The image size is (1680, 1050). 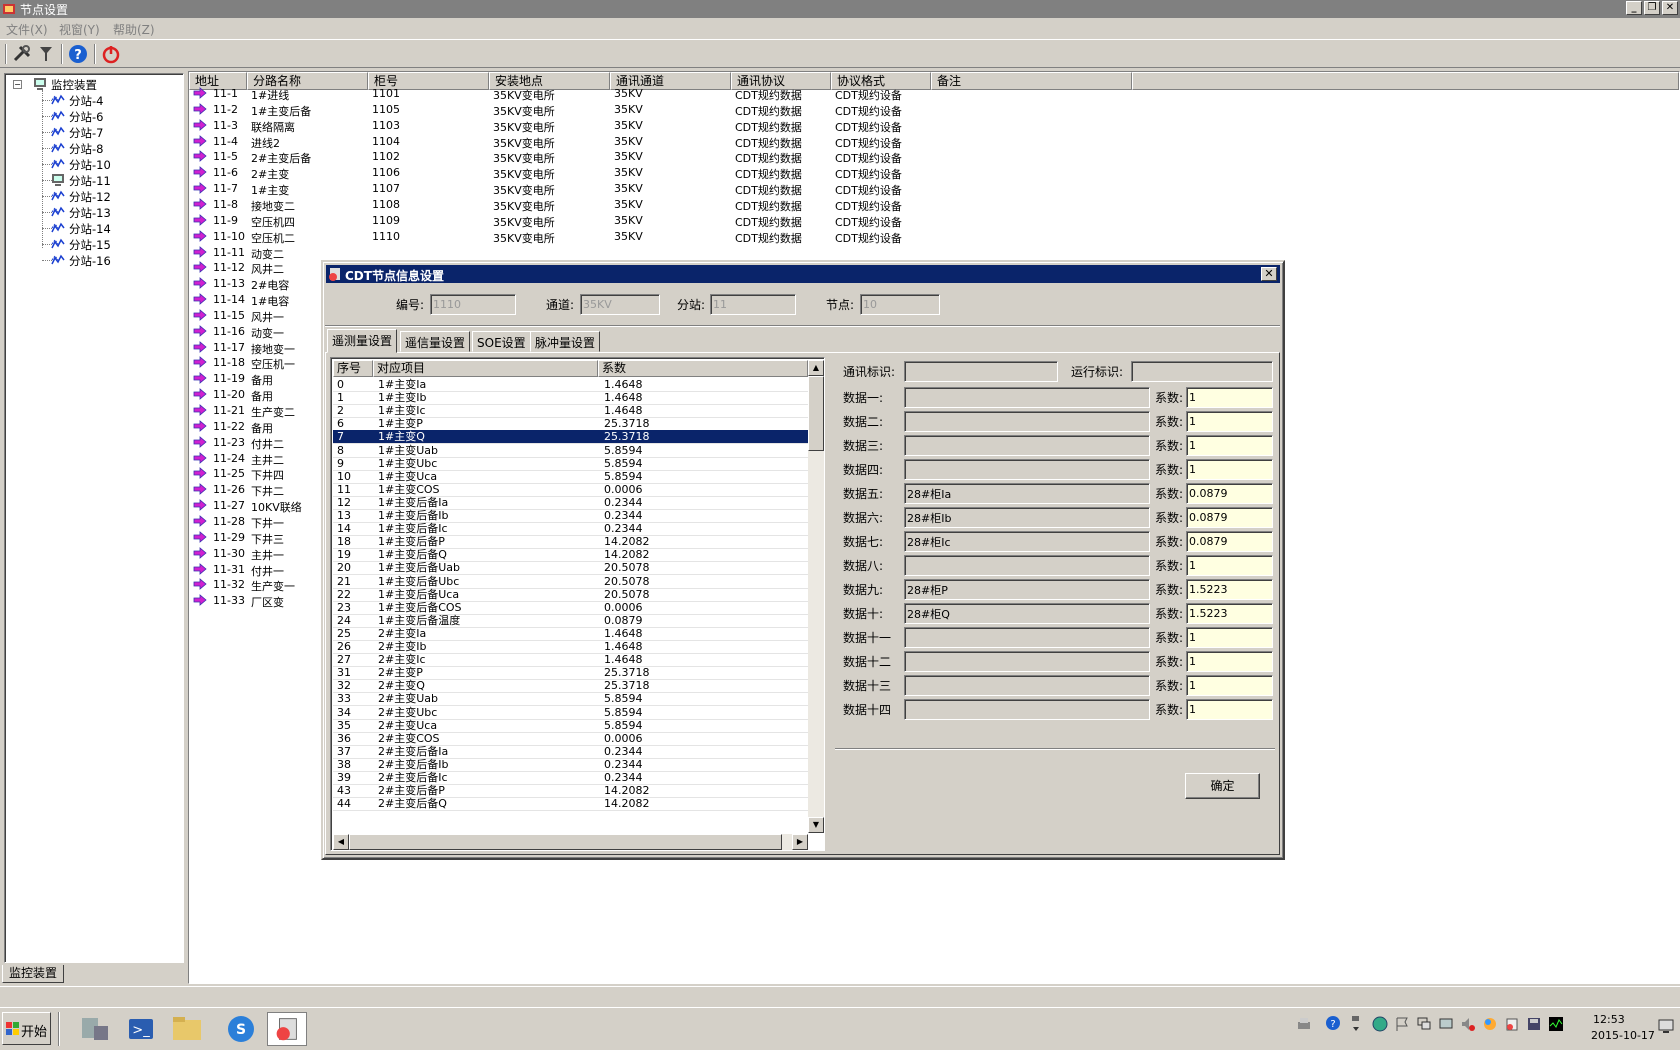 I want to click on list-item: 43 2#主变后备P 14.2082, so click(x=570, y=791).